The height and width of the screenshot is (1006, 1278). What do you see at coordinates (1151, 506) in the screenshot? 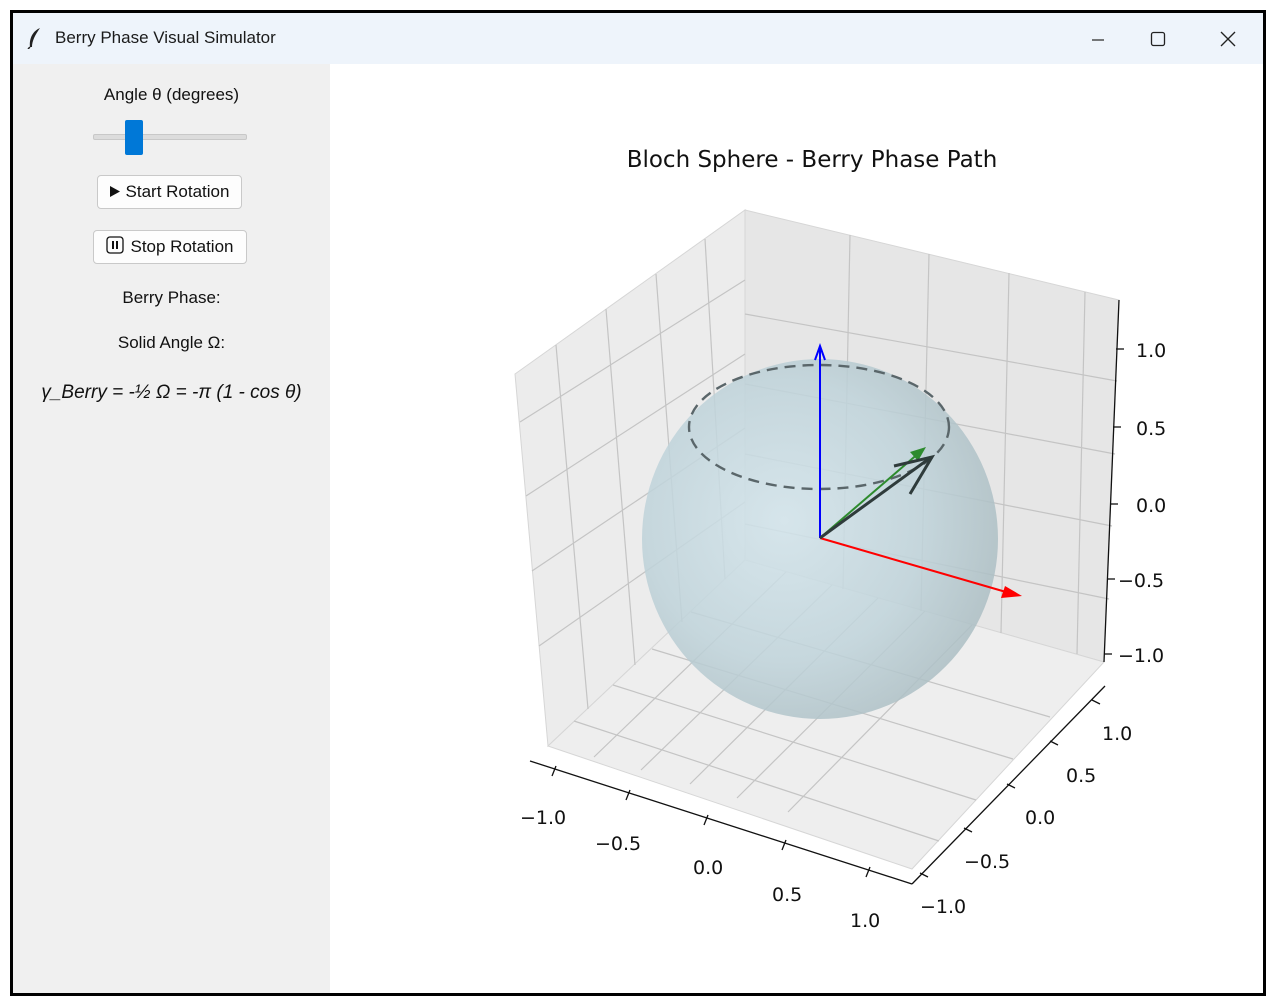
I see `z-tick-3: 0.0` at bounding box center [1151, 506].